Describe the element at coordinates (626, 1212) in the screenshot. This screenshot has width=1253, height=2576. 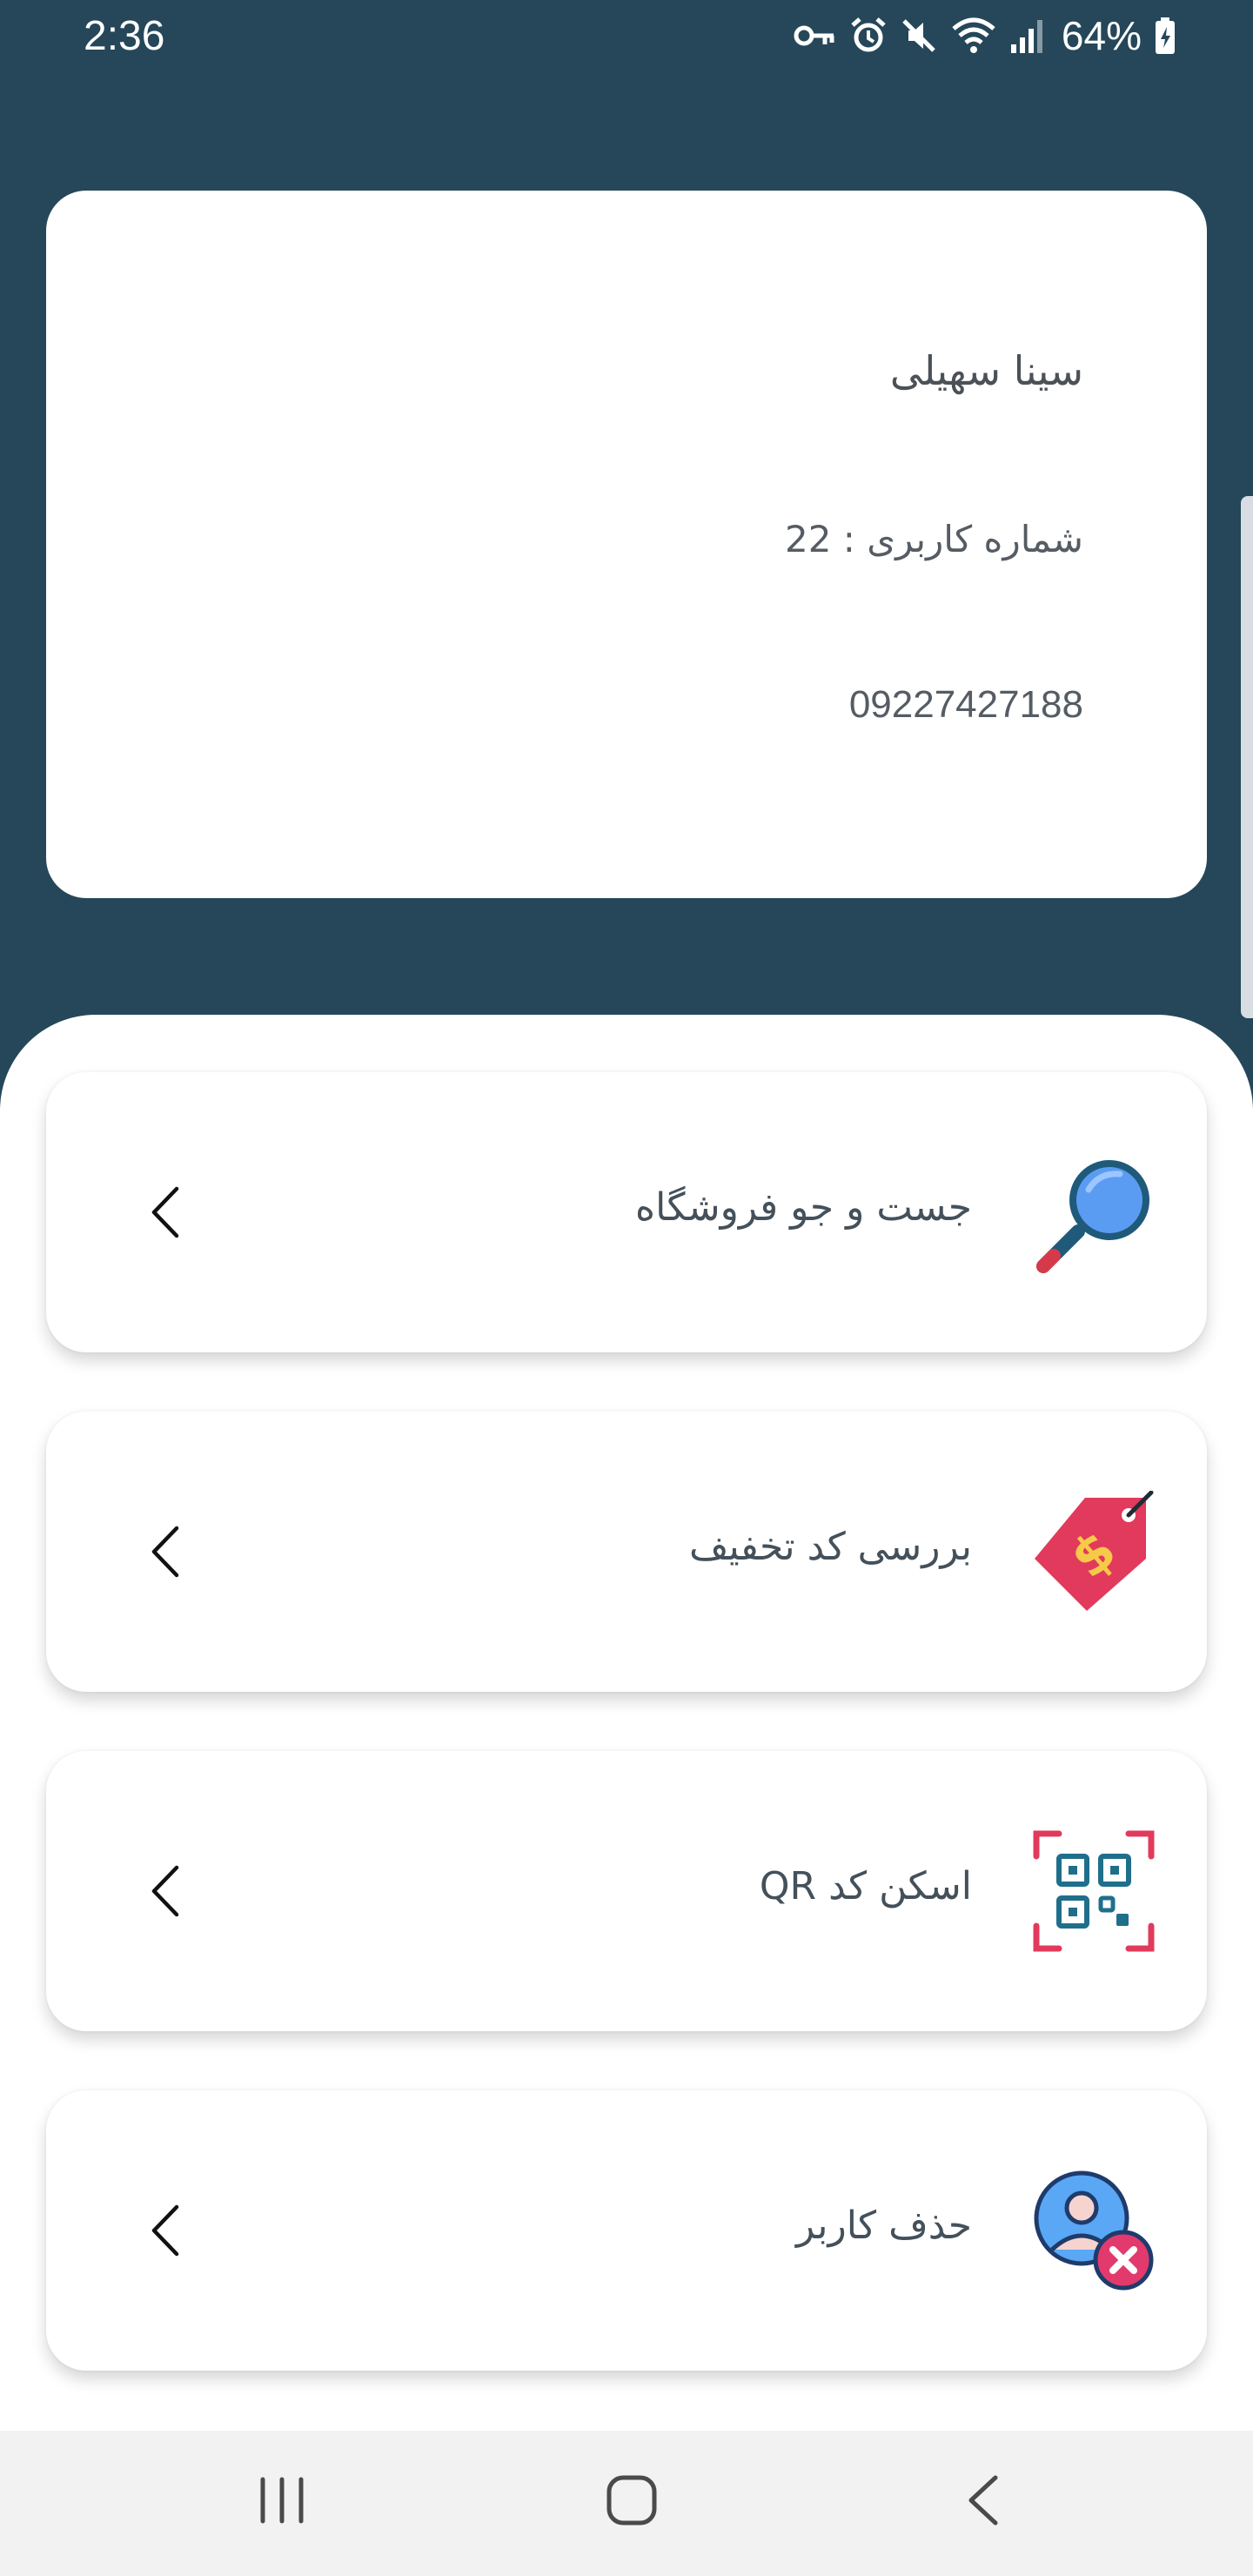
I see `menu-item-store-search: جست و جو فروشگاه` at that location.